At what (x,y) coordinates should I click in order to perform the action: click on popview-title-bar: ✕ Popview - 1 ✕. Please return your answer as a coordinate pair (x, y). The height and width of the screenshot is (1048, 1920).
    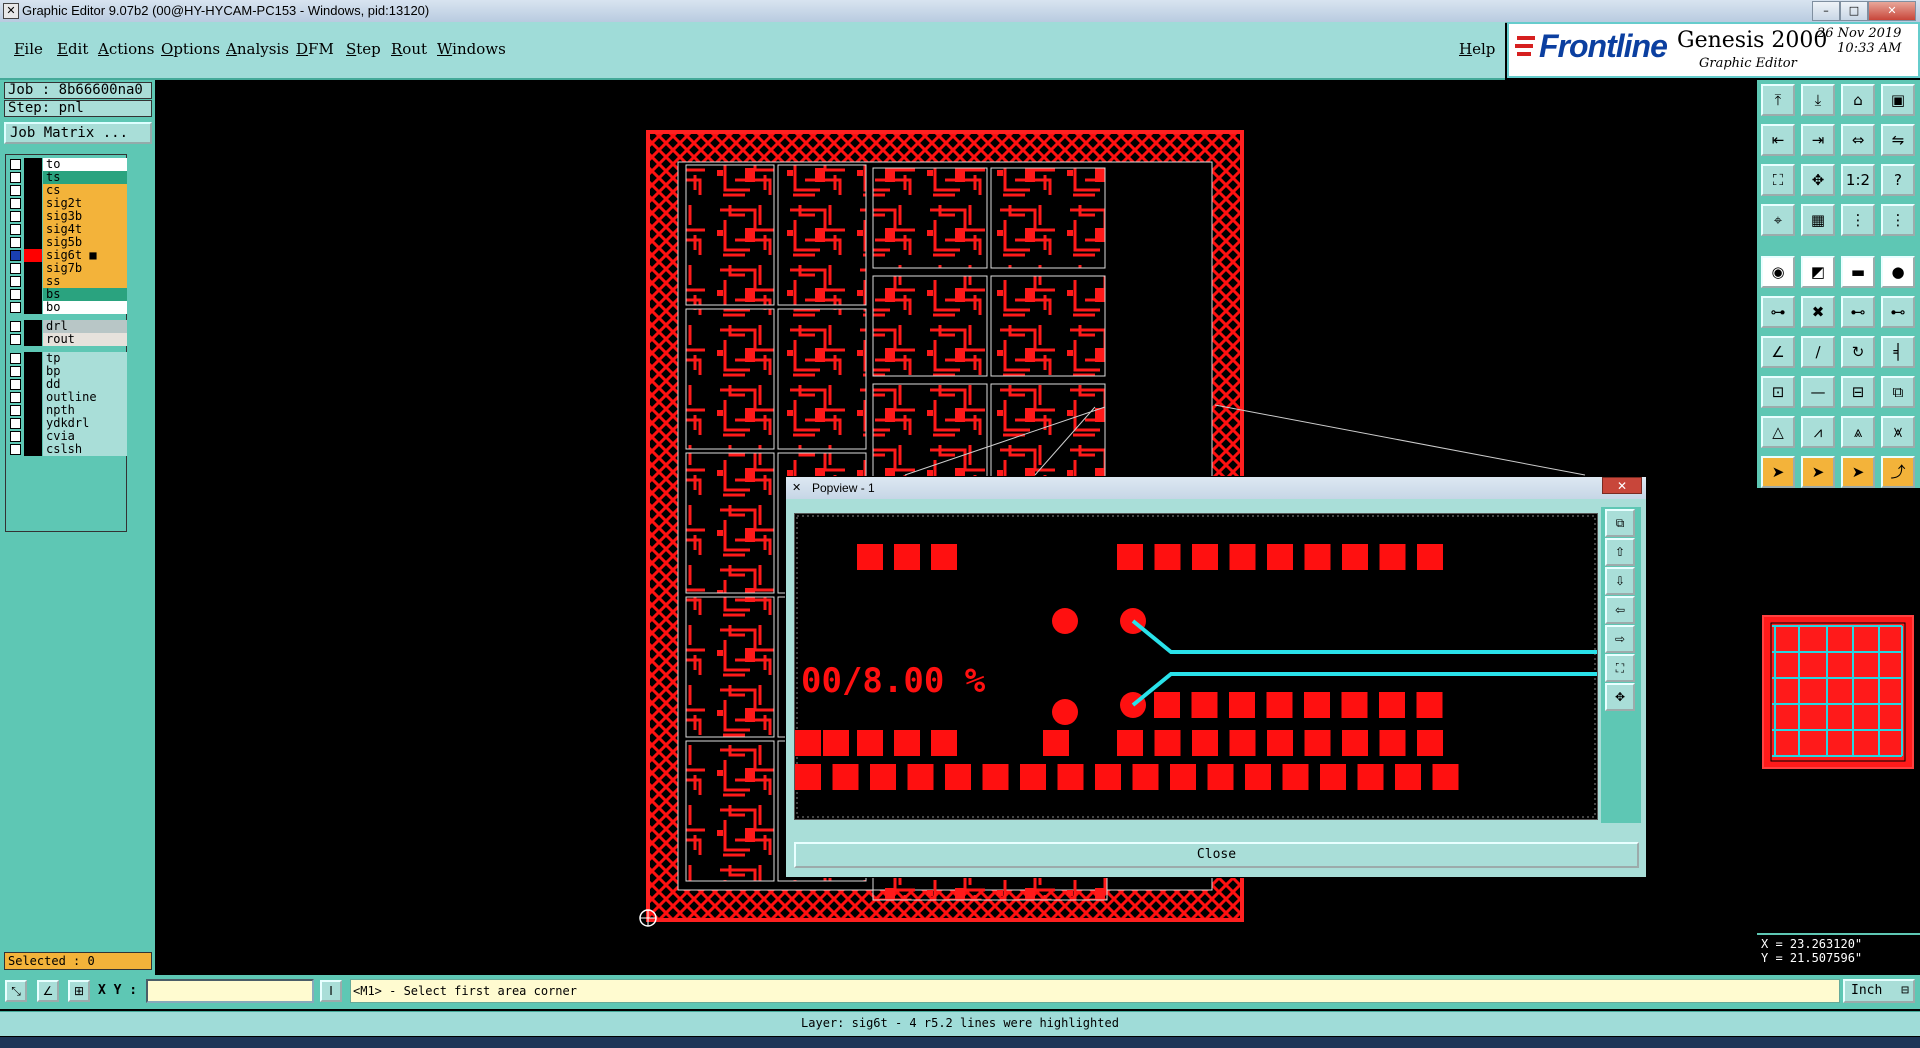
    Looking at the image, I should click on (1216, 488).